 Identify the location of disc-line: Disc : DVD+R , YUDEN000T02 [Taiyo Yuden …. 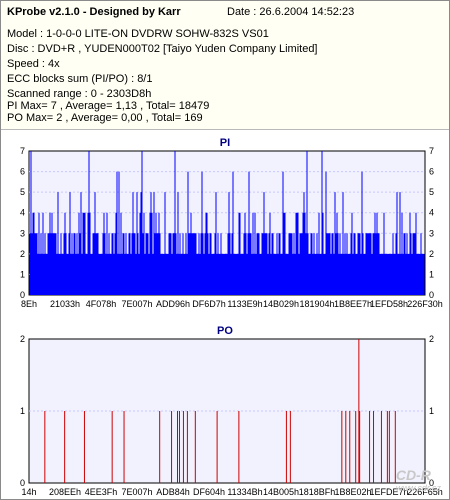
(162, 49).